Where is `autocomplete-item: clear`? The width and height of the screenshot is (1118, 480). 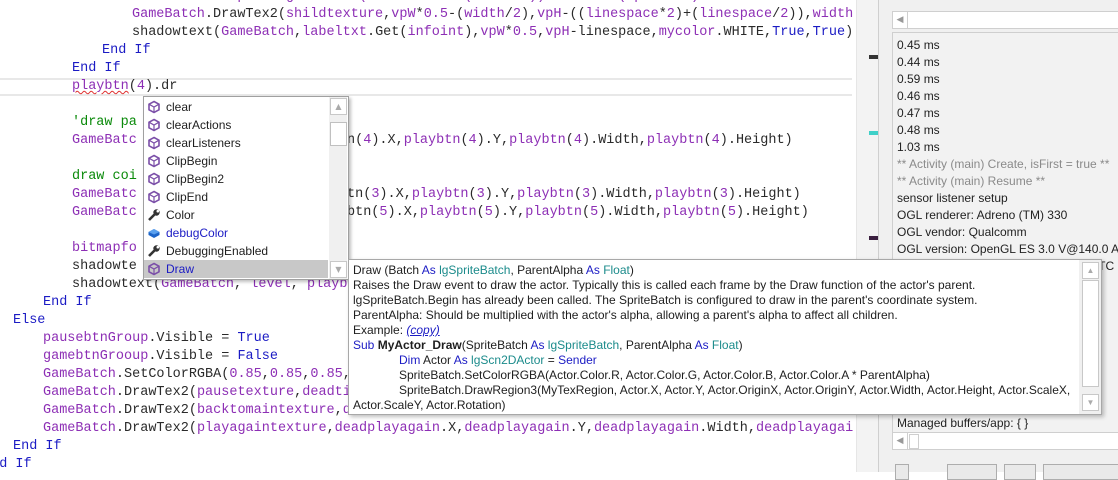 autocomplete-item: clear is located at coordinates (236, 107).